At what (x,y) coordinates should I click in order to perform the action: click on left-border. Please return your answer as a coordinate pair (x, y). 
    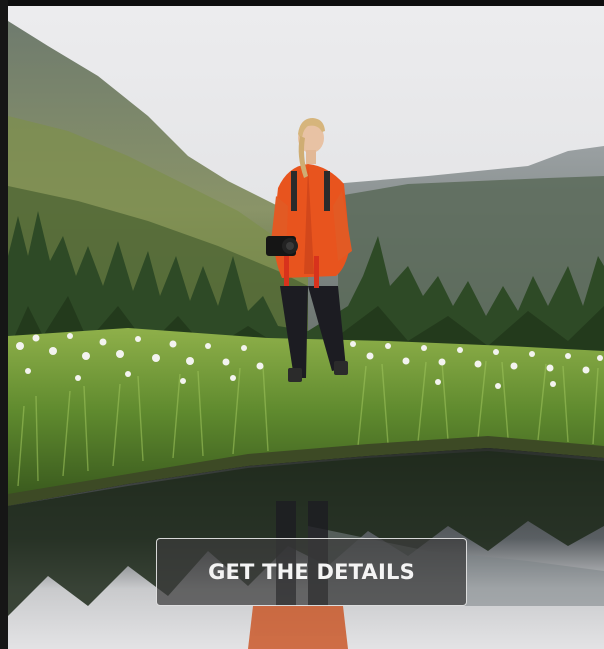
    Looking at the image, I should click on (4, 324).